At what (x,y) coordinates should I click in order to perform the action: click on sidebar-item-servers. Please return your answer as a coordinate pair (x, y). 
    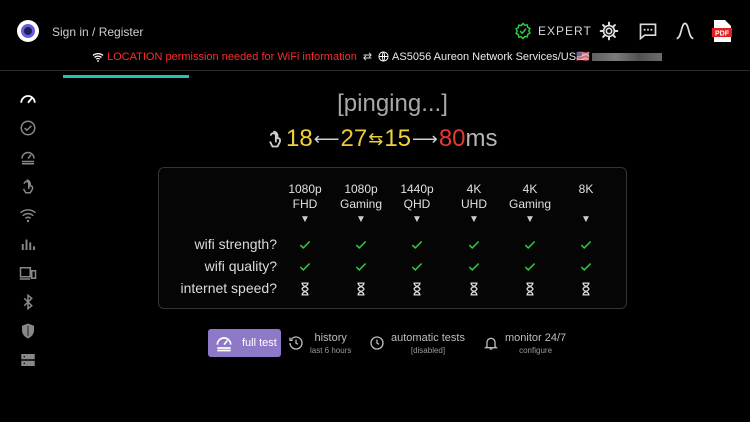
    Looking at the image, I should click on (28, 360).